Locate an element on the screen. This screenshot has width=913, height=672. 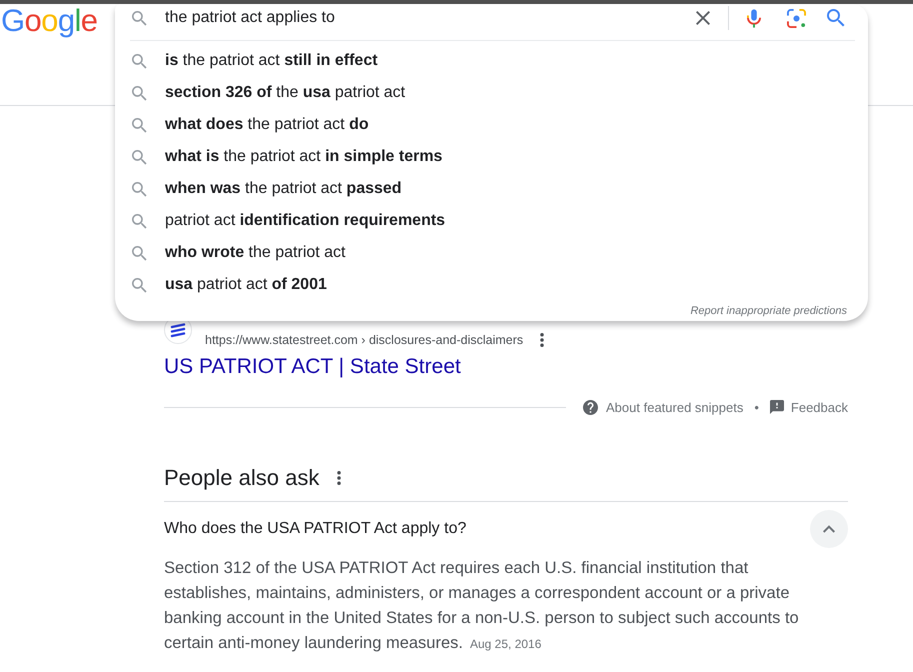
result-url: https://www.statestreet.com › disclosures-and-disclaimers is located at coordinates (364, 340).